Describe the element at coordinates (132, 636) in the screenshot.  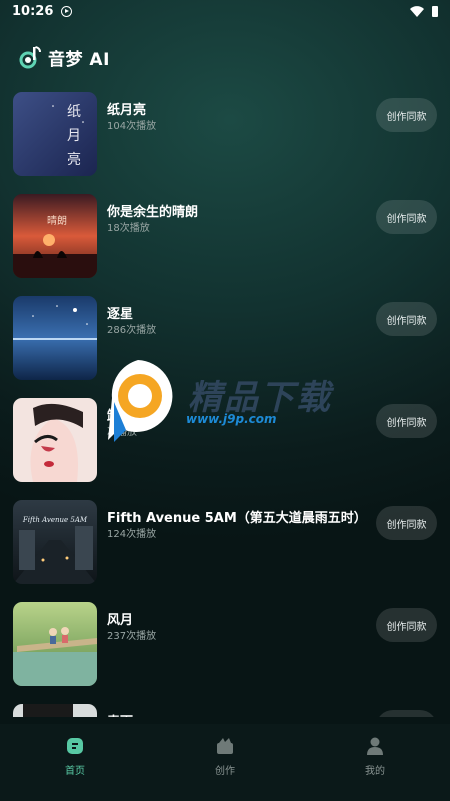
I see `play-count: 237次播放` at that location.